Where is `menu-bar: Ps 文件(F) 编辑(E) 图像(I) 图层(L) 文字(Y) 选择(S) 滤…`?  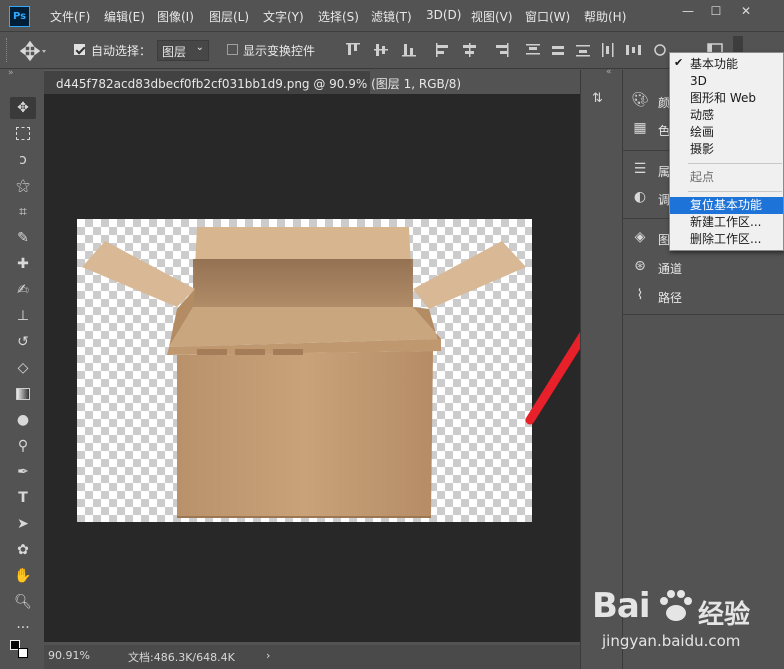
menu-bar: Ps 文件(F) 编辑(E) 图像(I) 图层(L) 文字(Y) 选择(S) 滤… is located at coordinates (392, 16).